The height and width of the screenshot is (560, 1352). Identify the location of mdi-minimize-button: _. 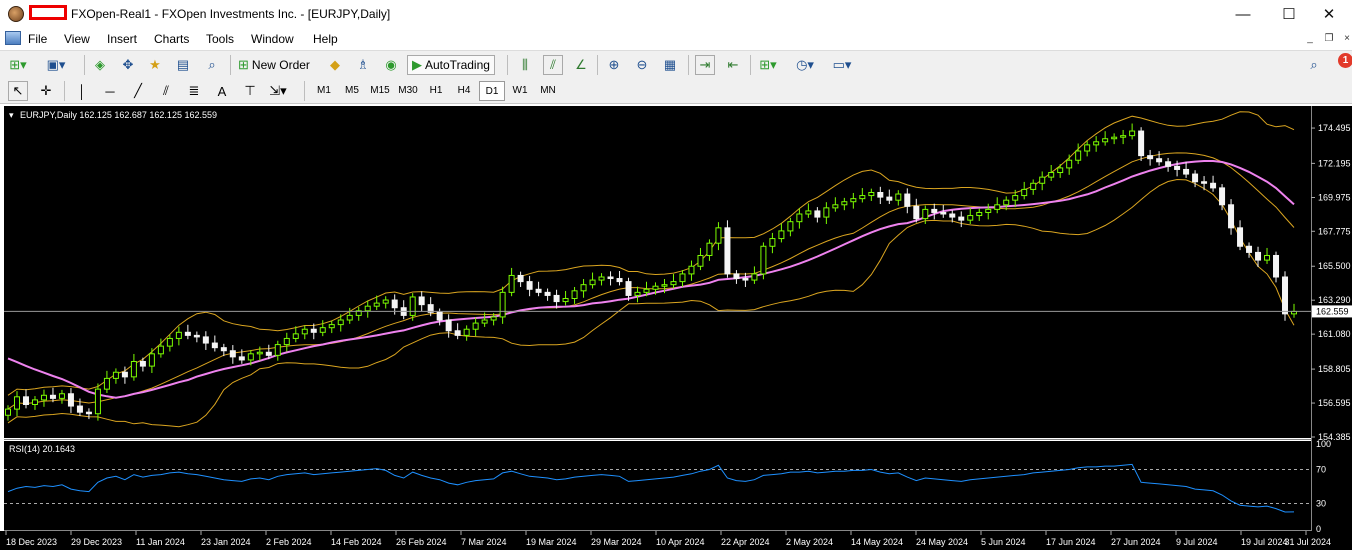
(1310, 39).